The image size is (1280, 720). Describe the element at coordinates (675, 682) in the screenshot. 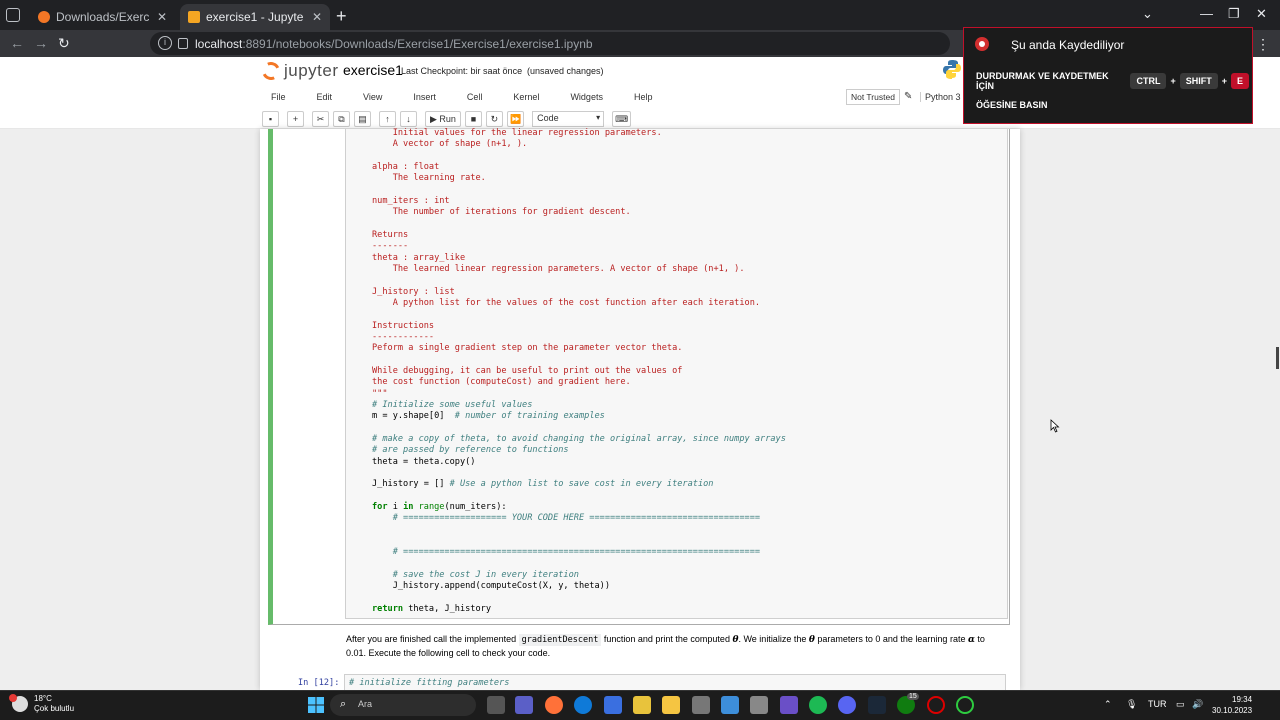

I see `code-editor-next: # initialize fitting parameters` at that location.